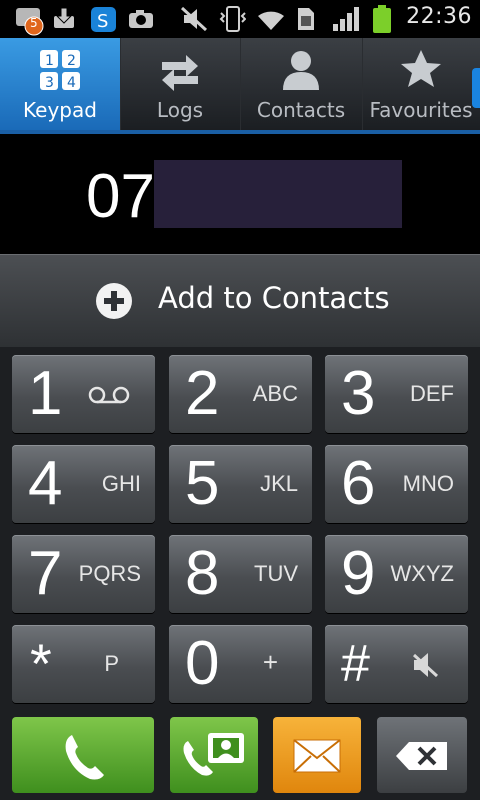 The image size is (480, 800). I want to click on video-call-icon, so click(215, 757).